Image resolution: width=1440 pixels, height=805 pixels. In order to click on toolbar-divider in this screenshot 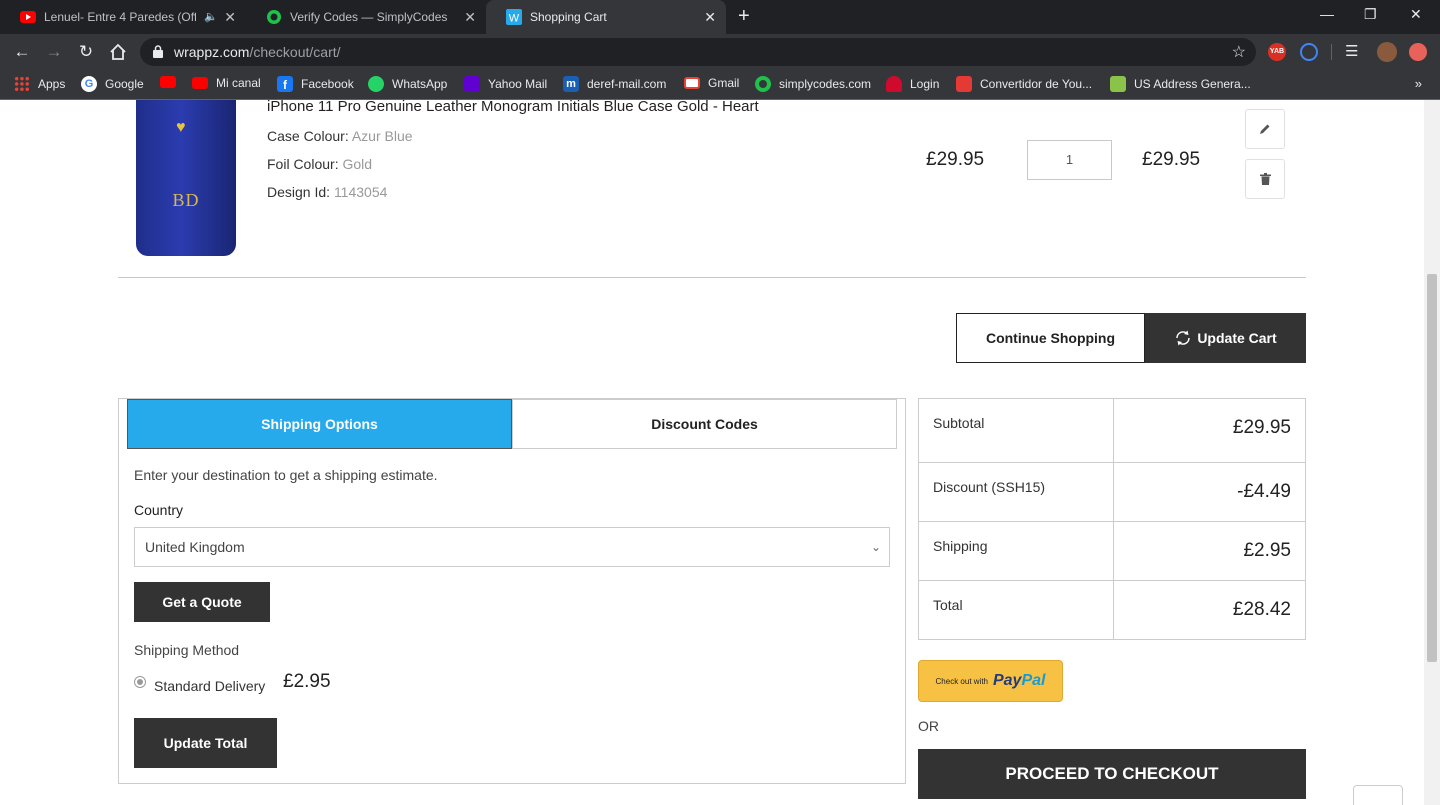, I will do `click(1331, 52)`.